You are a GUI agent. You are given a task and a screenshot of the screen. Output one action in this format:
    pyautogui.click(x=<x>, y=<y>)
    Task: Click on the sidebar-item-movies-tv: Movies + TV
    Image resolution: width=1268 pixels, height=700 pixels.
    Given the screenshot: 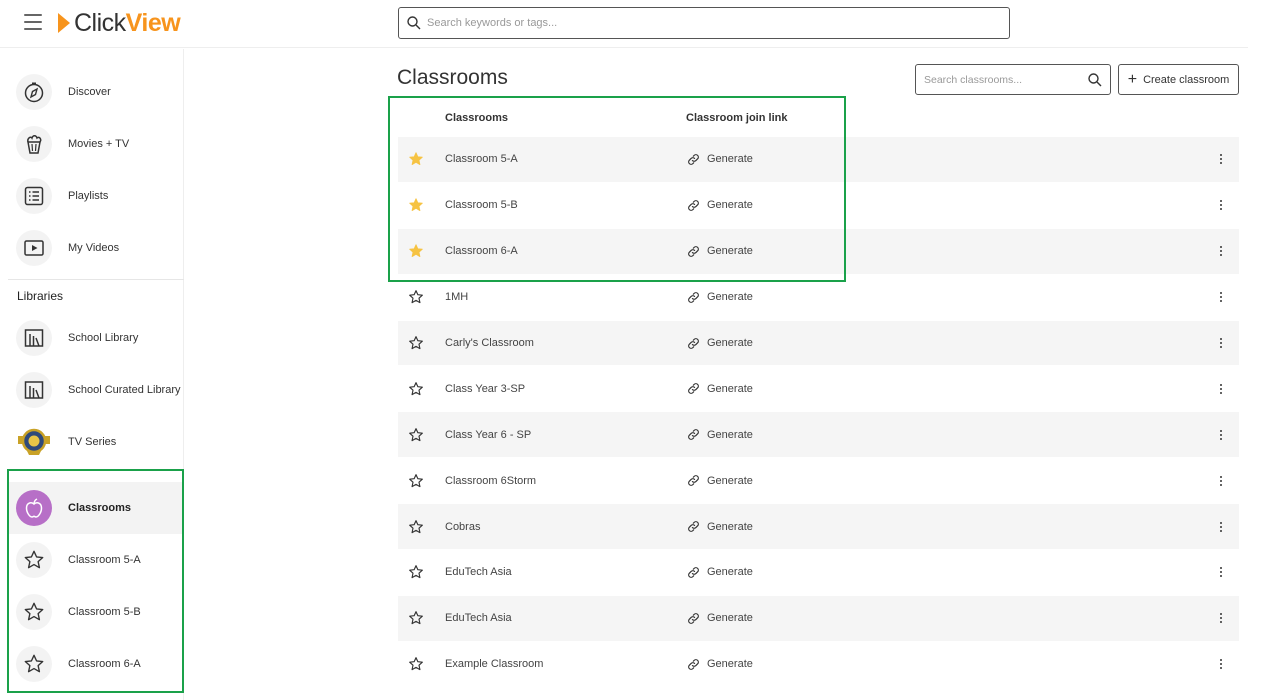 What is the action you would take?
    pyautogui.click(x=100, y=144)
    